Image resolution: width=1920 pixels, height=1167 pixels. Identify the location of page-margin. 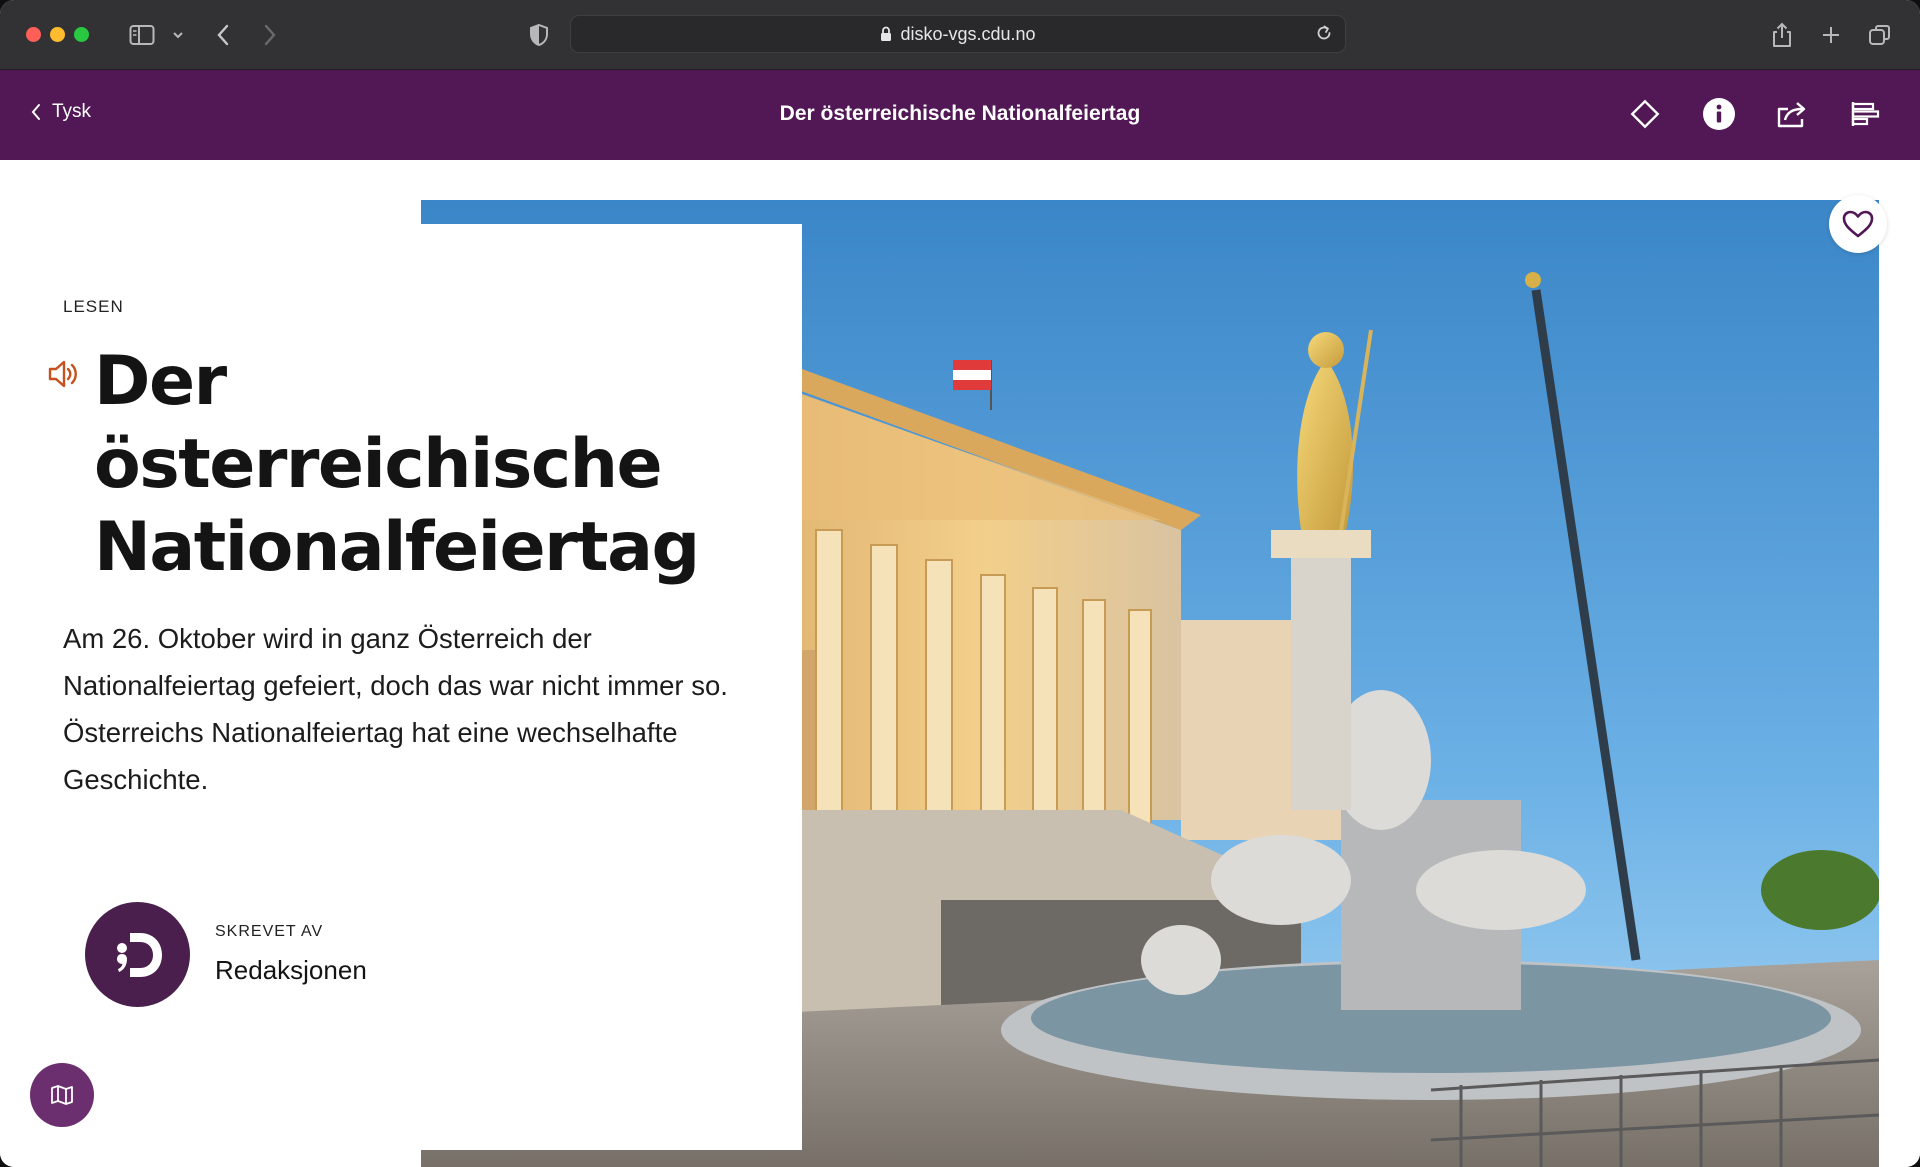
(1899, 663).